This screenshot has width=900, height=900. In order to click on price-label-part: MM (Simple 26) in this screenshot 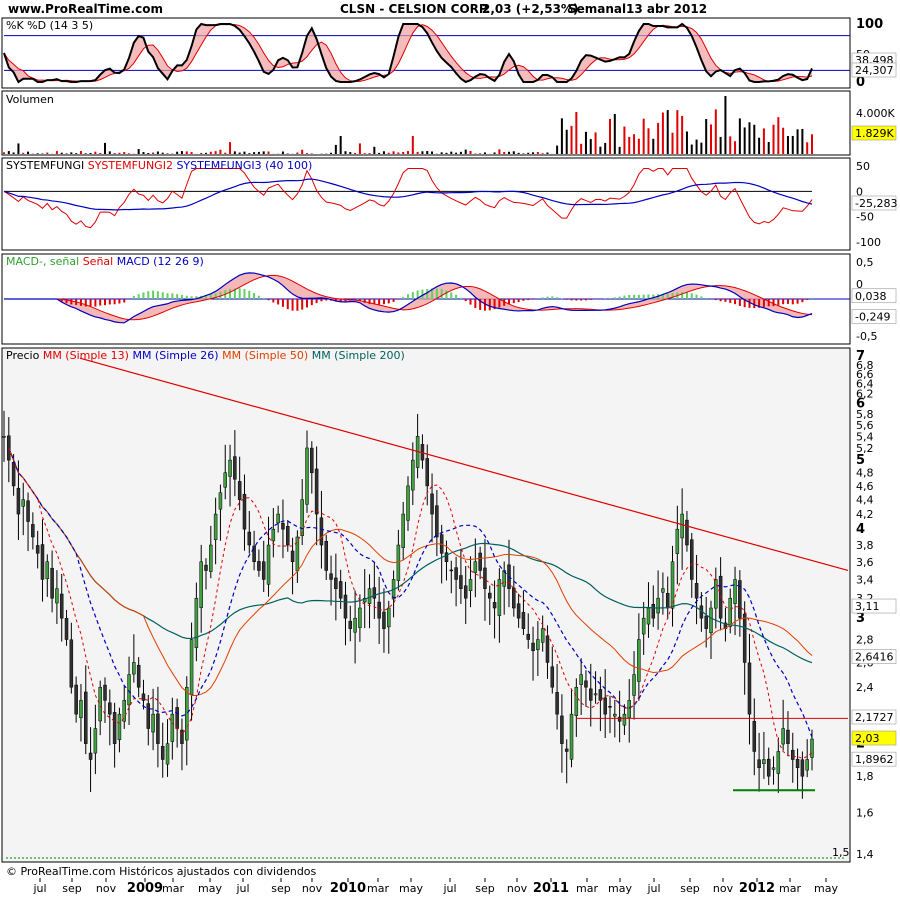, I will do `click(174, 355)`.